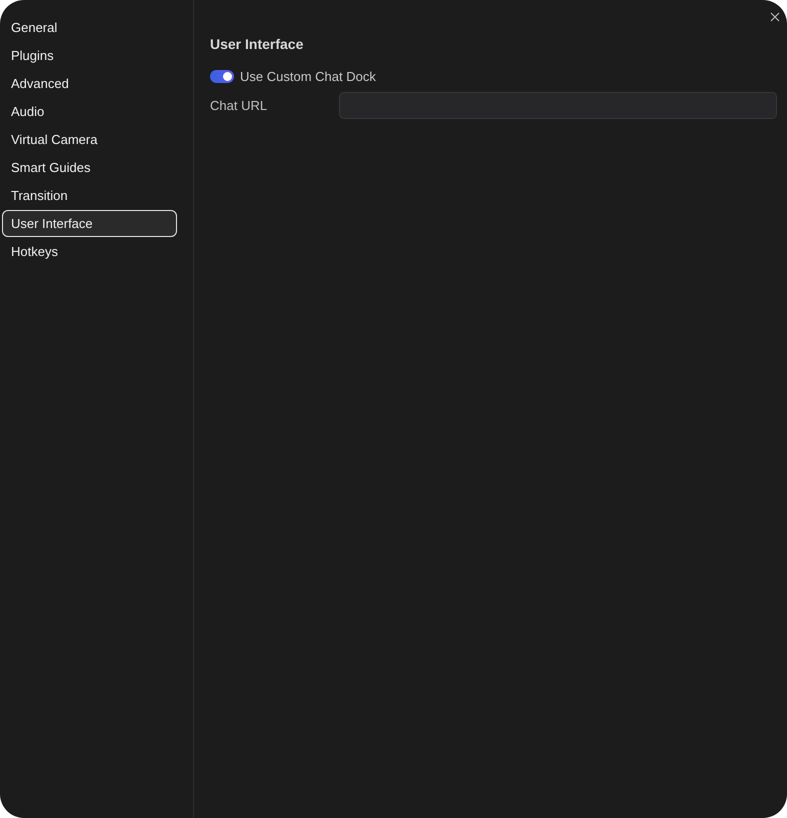 This screenshot has width=787, height=818. What do you see at coordinates (239, 105) in the screenshot?
I see `field-label: Chat URL` at bounding box center [239, 105].